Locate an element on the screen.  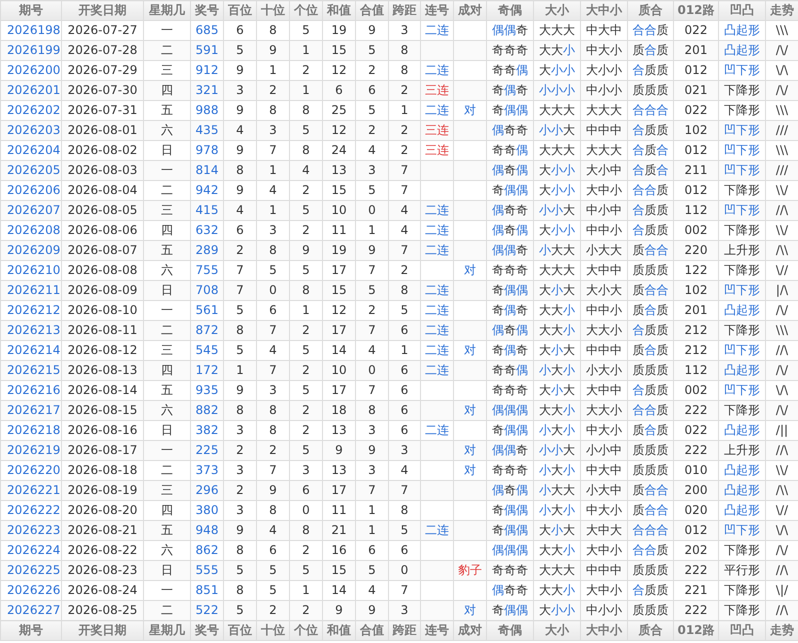
table-cell: 对 is located at coordinates (470, 610).